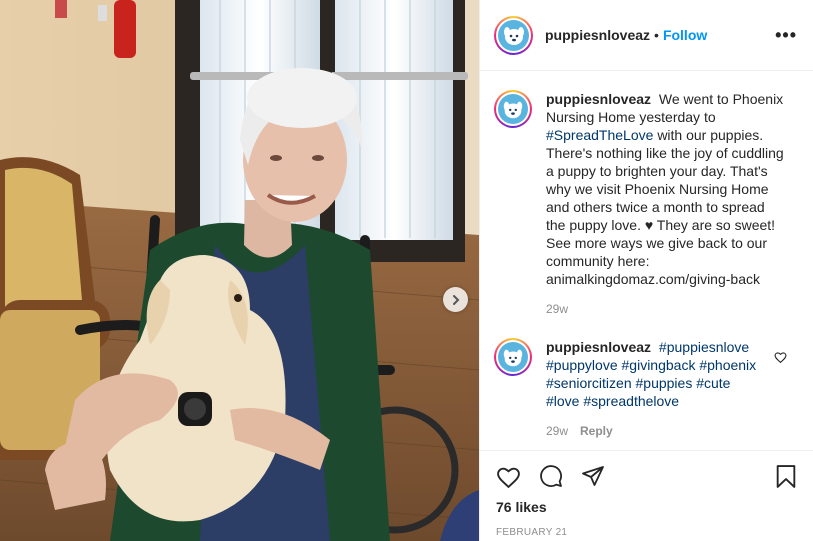  Describe the element at coordinates (646, 532) in the screenshot. I see `post-date: FEBRUARY 21` at that location.